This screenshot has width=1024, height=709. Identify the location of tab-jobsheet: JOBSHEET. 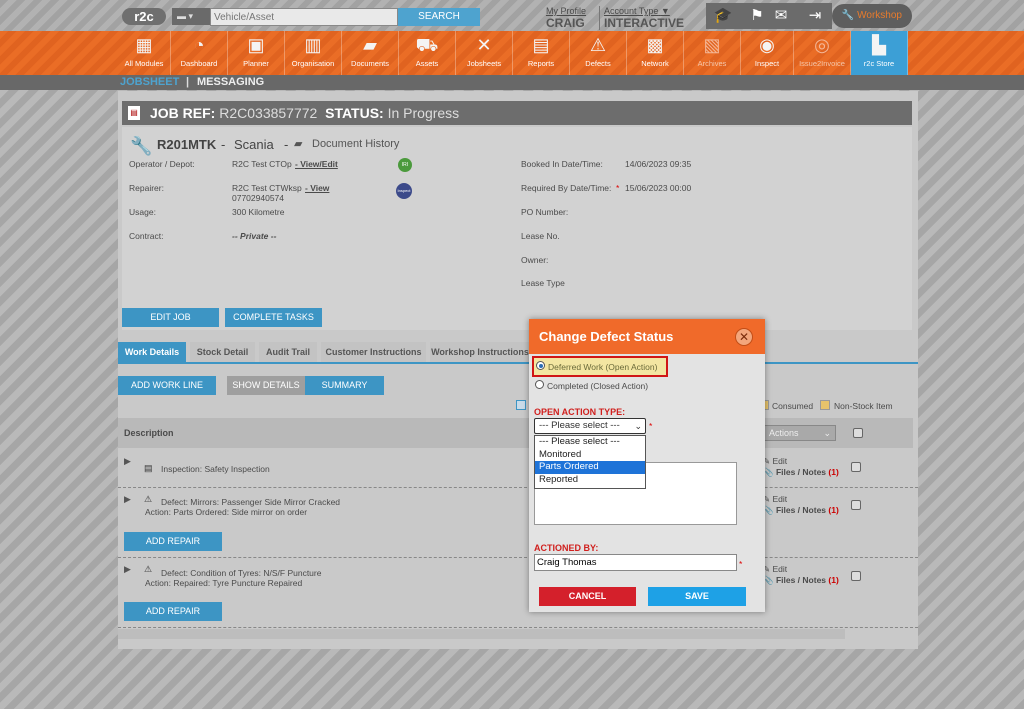
(149, 82).